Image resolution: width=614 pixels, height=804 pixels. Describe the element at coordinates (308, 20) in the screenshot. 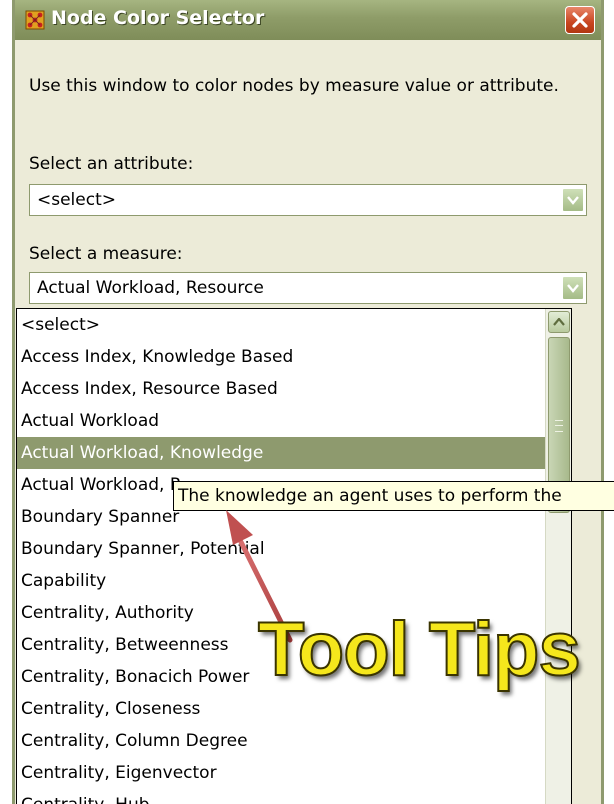

I see `title-bar: Node Color Selector` at that location.